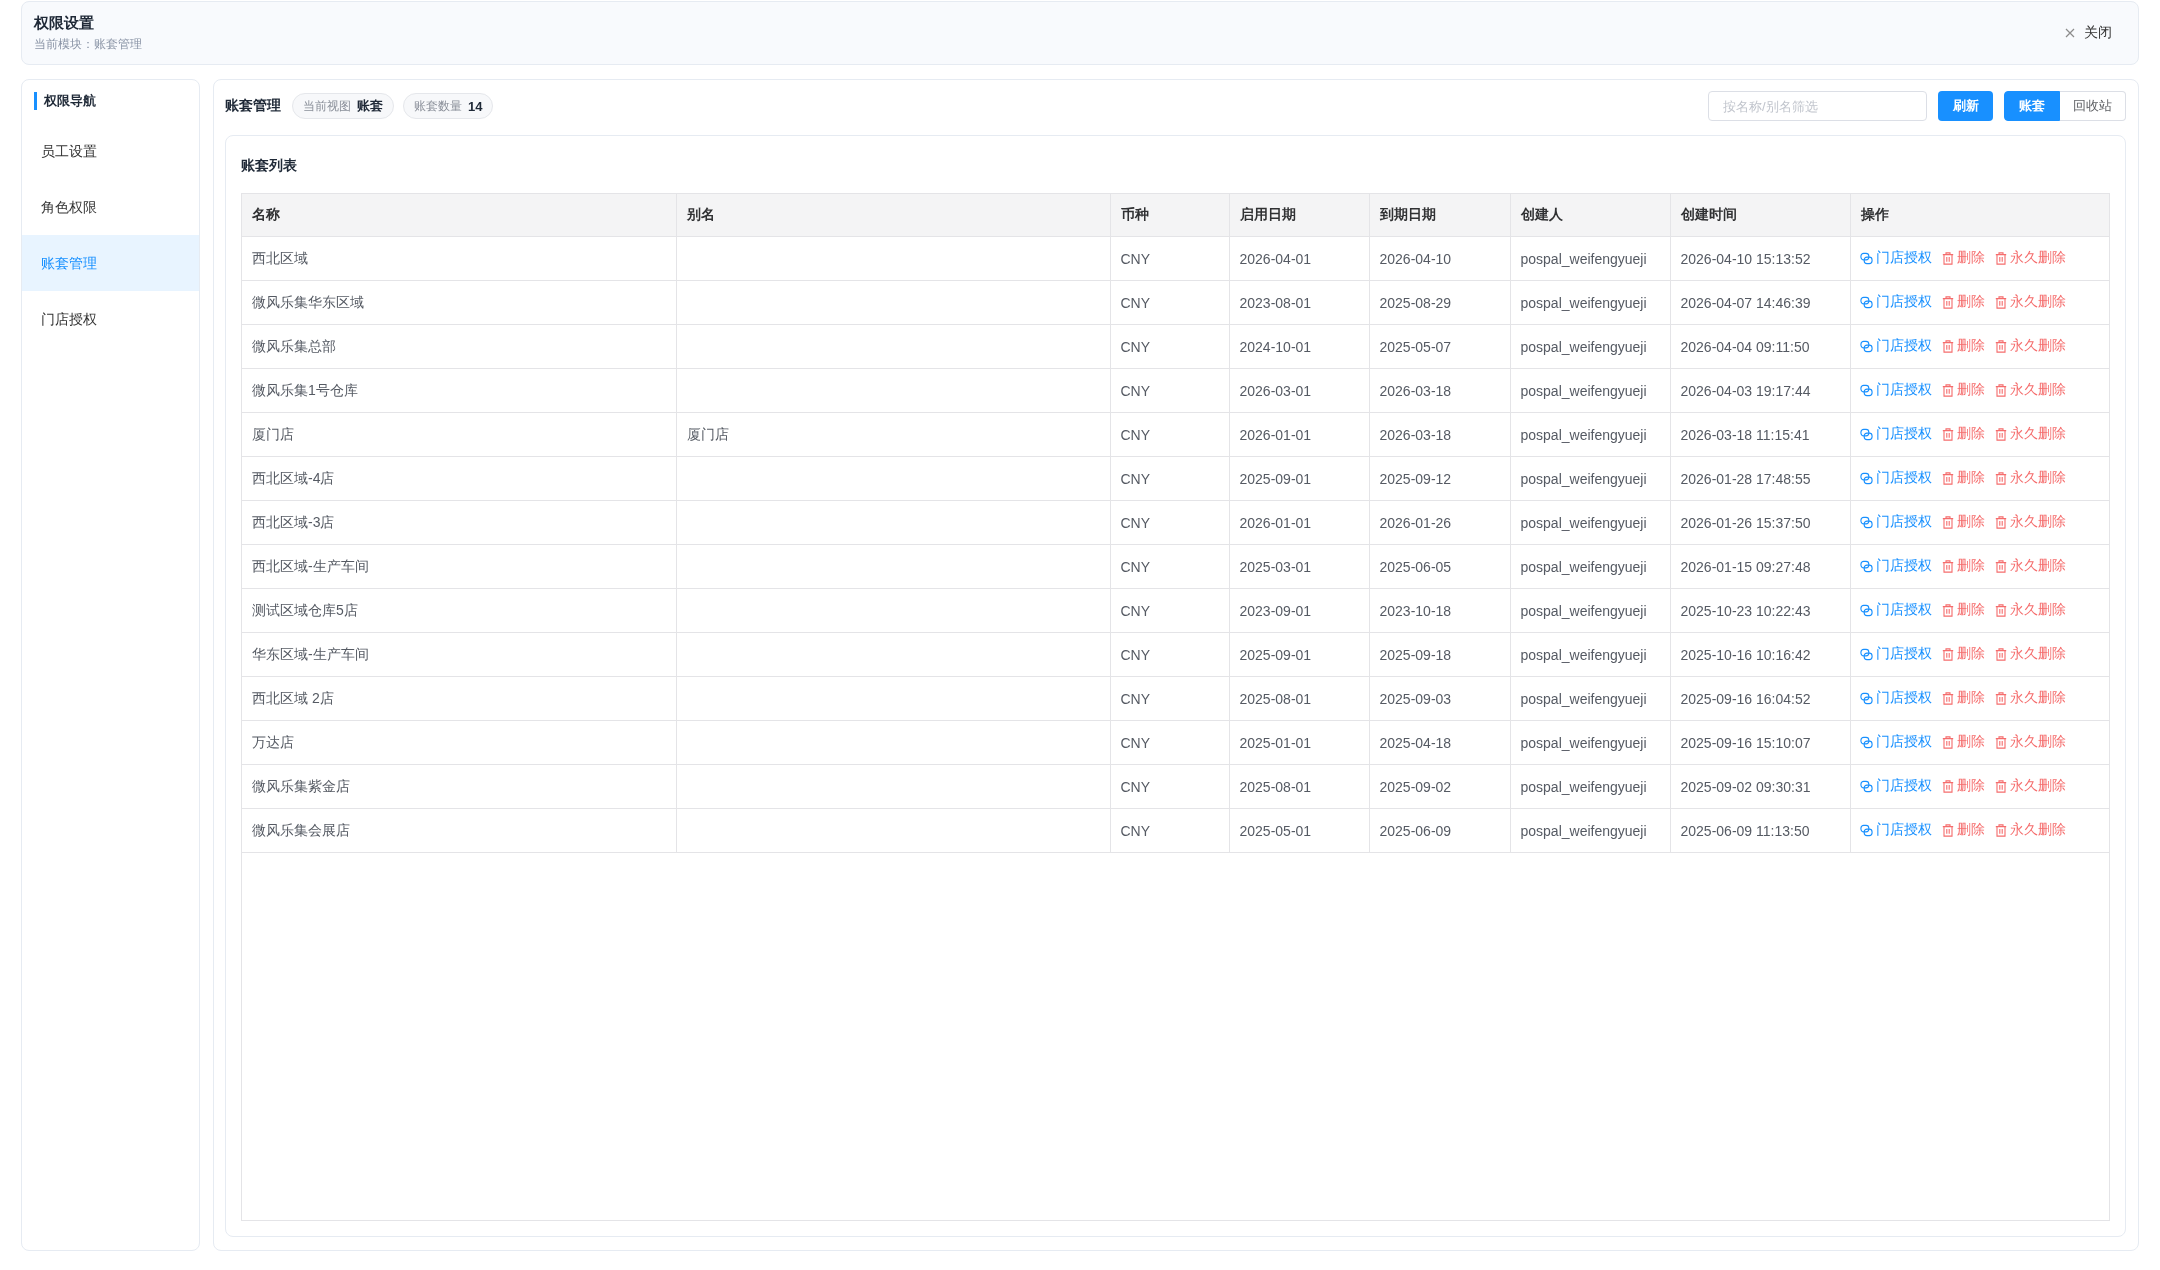 The image size is (2160, 1270). Describe the element at coordinates (110, 151) in the screenshot. I see `sidebar-item: 员工设置` at that location.